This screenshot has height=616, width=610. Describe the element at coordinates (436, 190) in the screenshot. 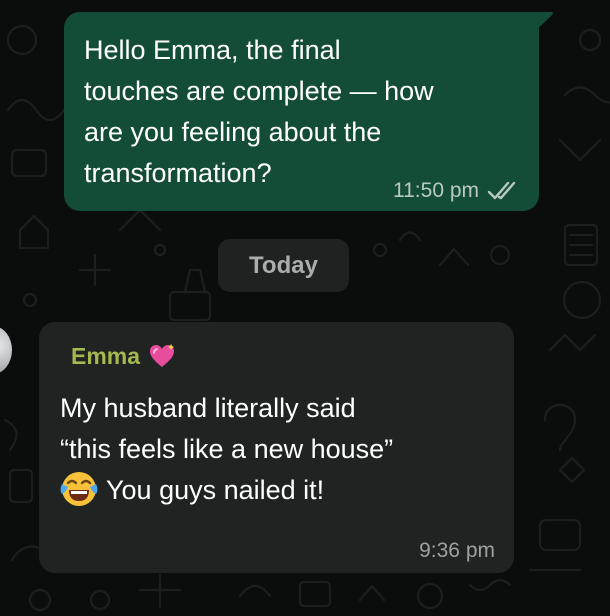

I see `outgoing-message-time: 11:50 pm` at that location.